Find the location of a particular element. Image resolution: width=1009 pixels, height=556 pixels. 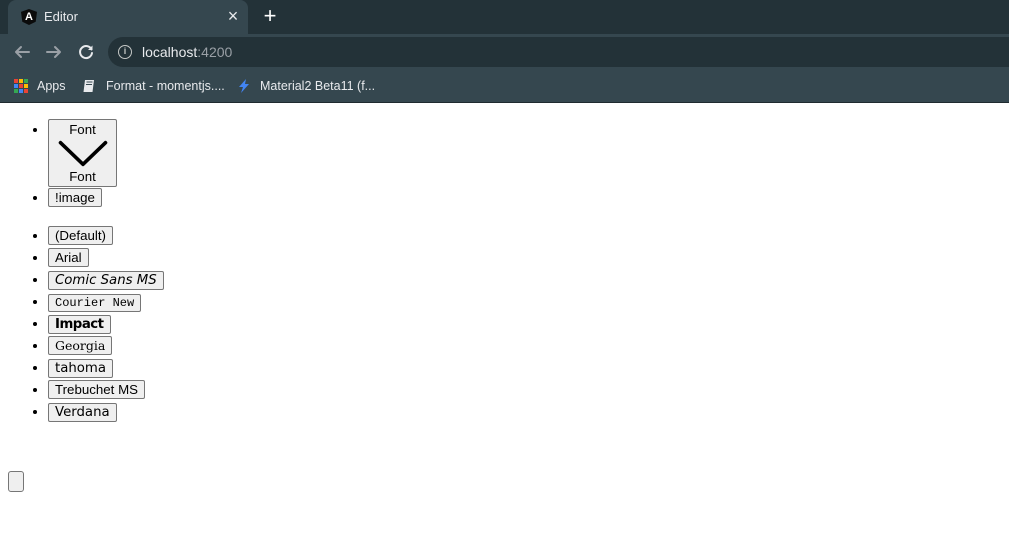

arrow-right-icon is located at coordinates (53, 52).